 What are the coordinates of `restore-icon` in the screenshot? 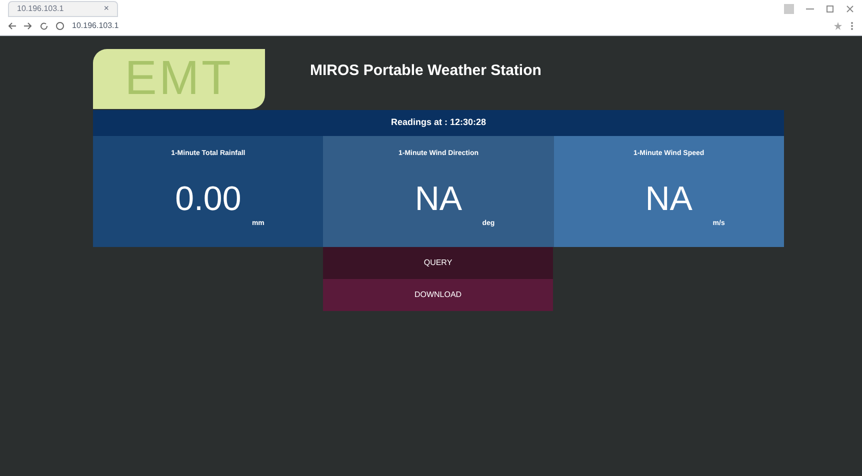 It's located at (830, 9).